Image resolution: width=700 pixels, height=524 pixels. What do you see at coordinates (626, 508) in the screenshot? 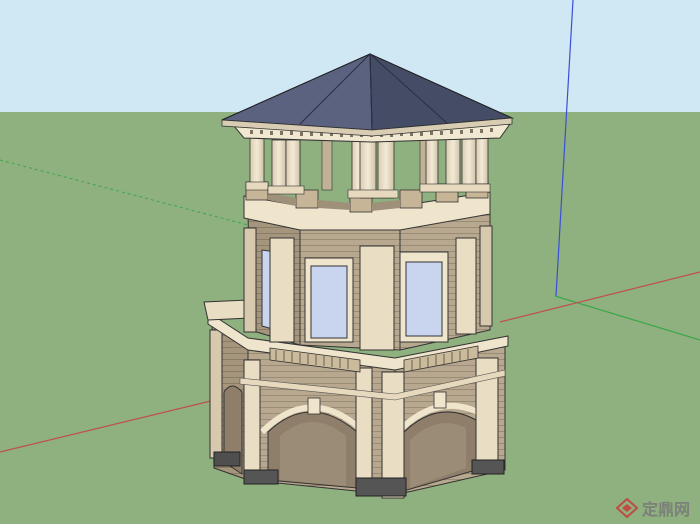
I see `diamond-logo-icon` at bounding box center [626, 508].